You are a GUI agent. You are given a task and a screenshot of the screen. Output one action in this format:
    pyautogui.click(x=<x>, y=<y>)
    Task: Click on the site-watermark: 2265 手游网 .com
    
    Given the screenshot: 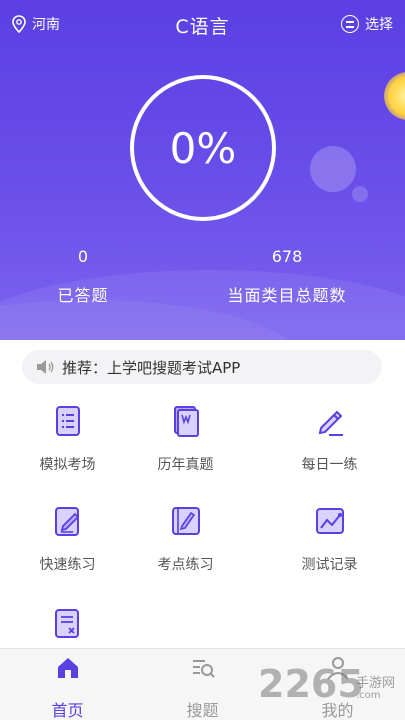 What is the action you would take?
    pyautogui.click(x=331, y=686)
    